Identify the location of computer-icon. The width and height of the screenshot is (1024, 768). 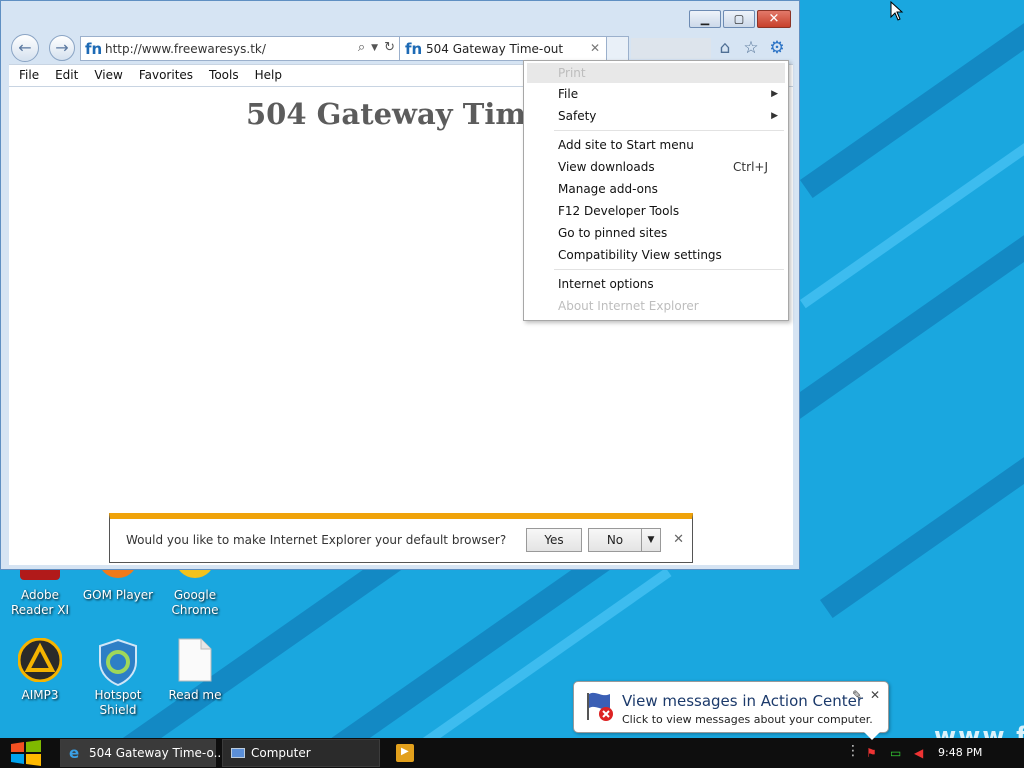
(238, 753).